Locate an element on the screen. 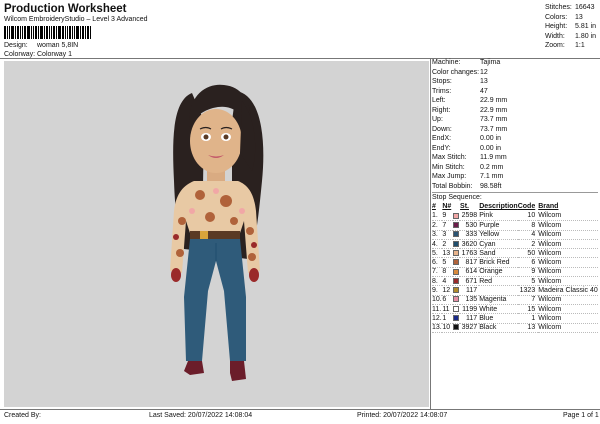 The height and width of the screenshot is (424, 600). machine-info-value: 98.58ft is located at coordinates (491, 186).